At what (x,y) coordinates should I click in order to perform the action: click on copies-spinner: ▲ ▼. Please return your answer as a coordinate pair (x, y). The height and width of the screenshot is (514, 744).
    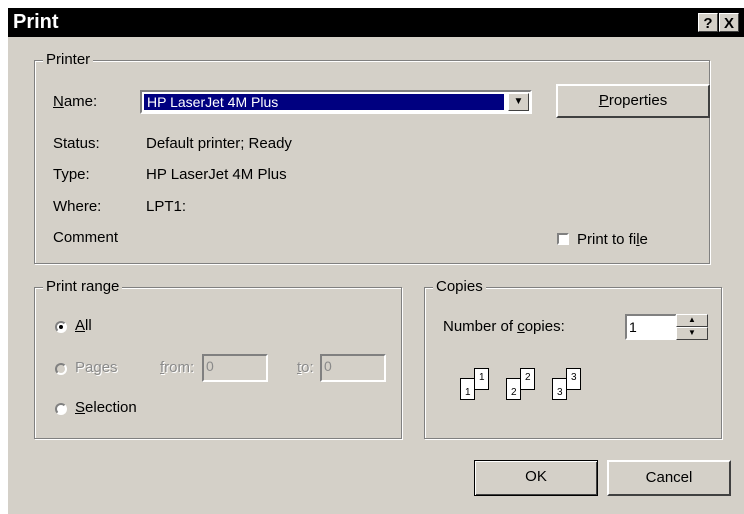
    Looking at the image, I should click on (692, 327).